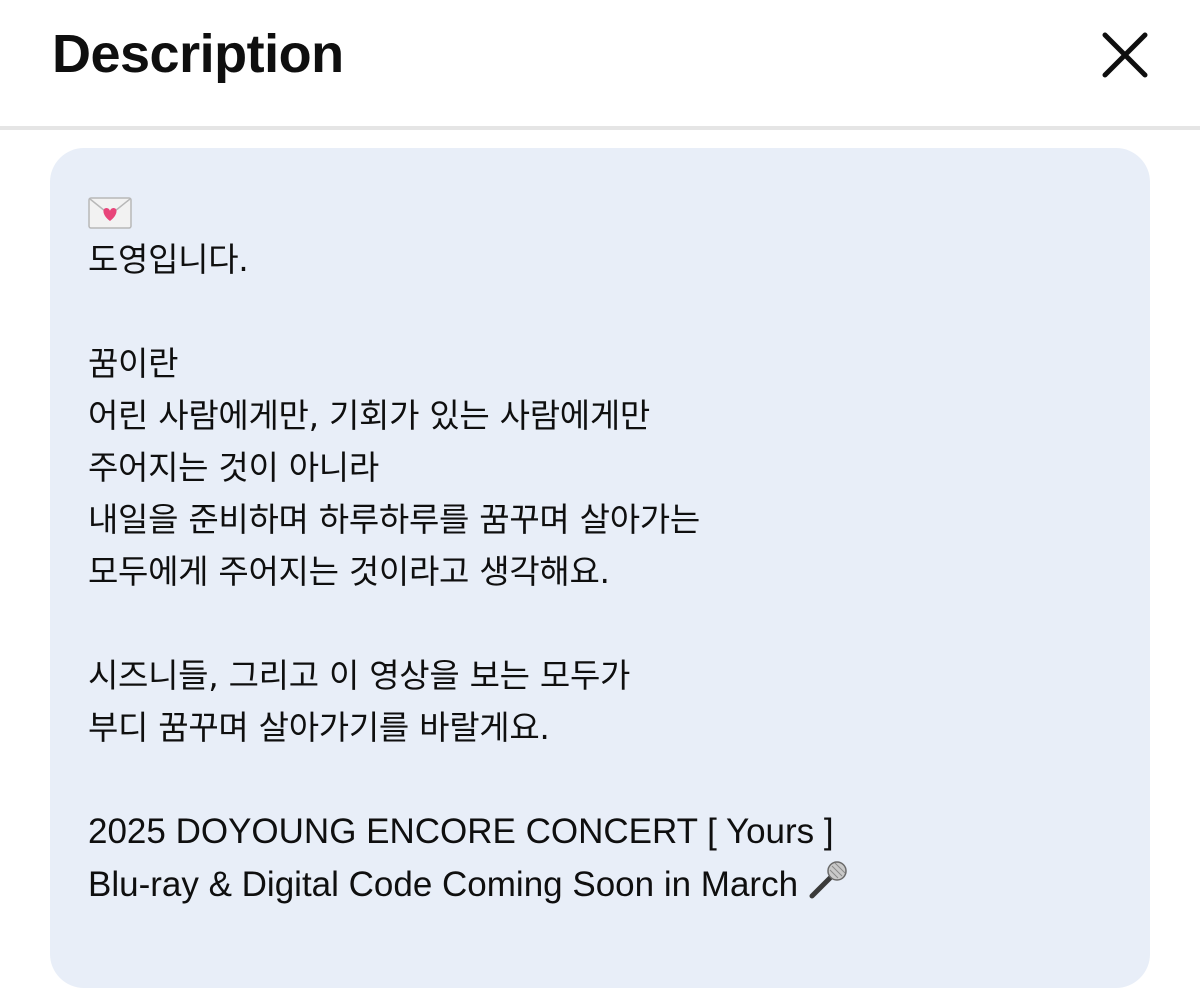 The width and height of the screenshot is (1200, 988). I want to click on love-letter-icon, so click(110, 213).